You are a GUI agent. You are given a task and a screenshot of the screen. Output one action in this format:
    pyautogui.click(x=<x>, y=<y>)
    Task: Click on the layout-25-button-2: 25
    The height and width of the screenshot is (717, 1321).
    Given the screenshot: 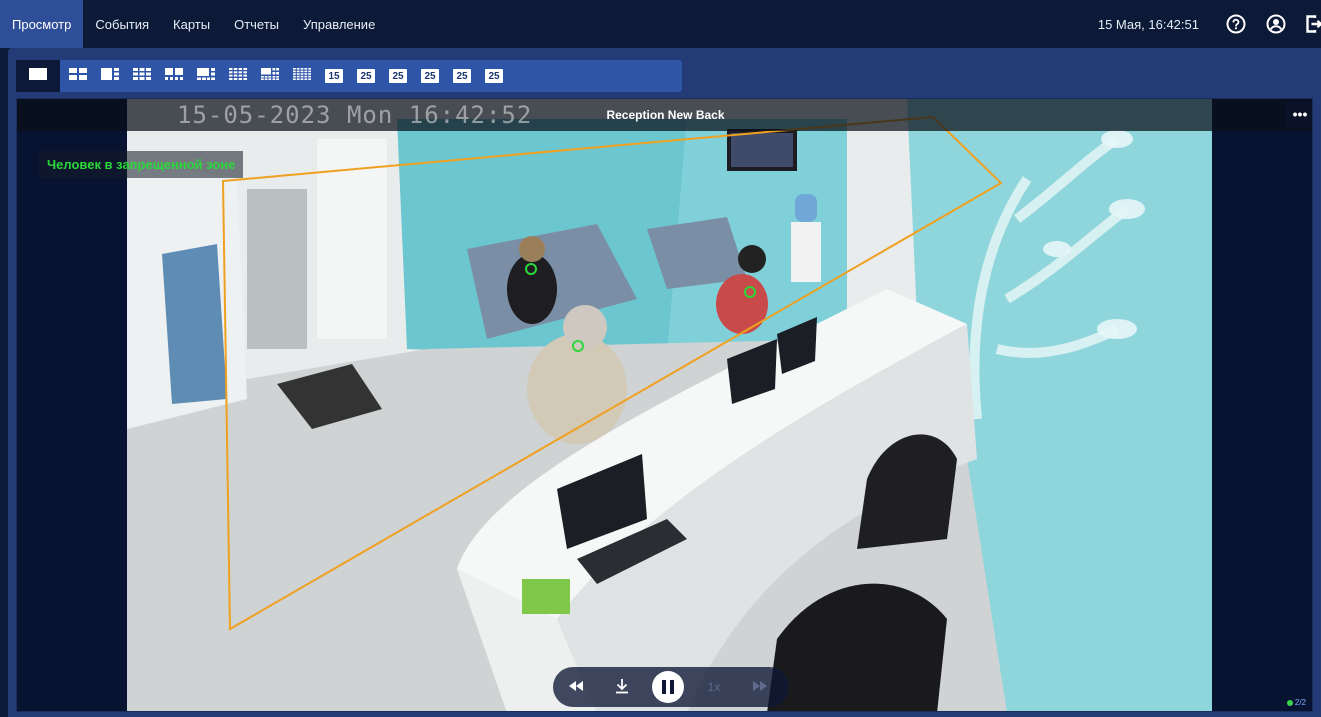 What is the action you would take?
    pyautogui.click(x=398, y=76)
    